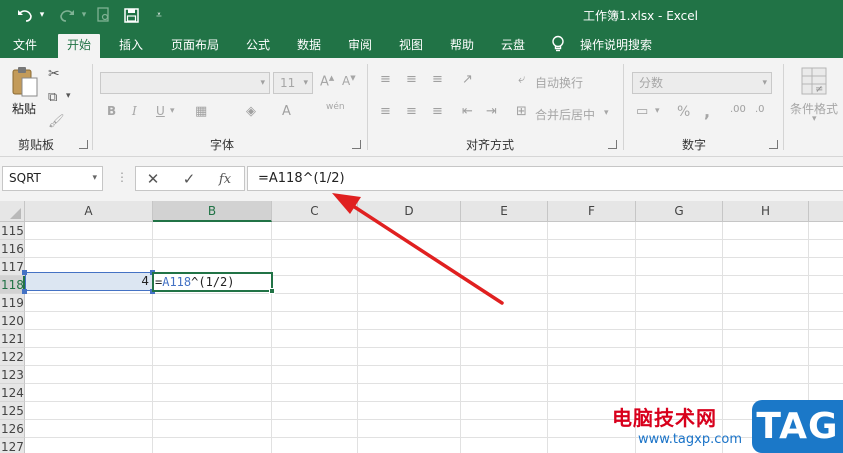 The width and height of the screenshot is (843, 453). I want to click on column-header-g: G, so click(679, 211).